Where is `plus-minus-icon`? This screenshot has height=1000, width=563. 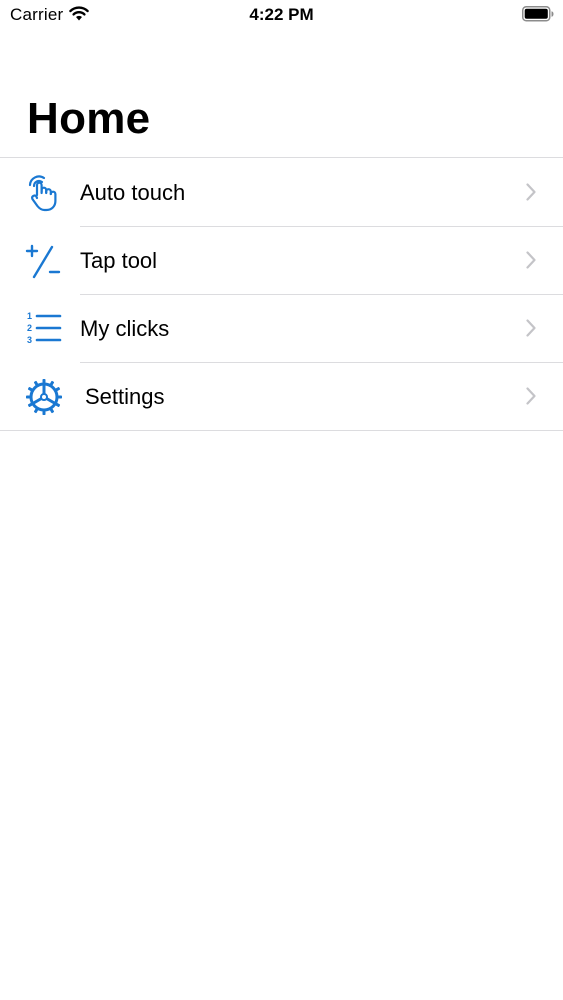 plus-minus-icon is located at coordinates (43, 261).